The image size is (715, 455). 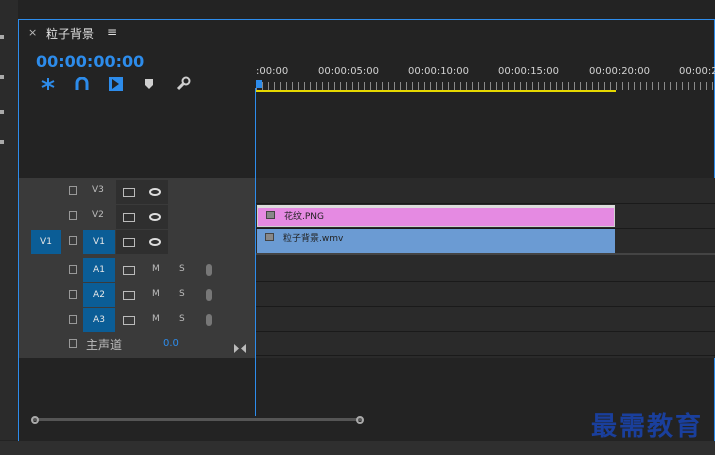 I want to click on track-header-a1: A1 M S, so click(x=137, y=270).